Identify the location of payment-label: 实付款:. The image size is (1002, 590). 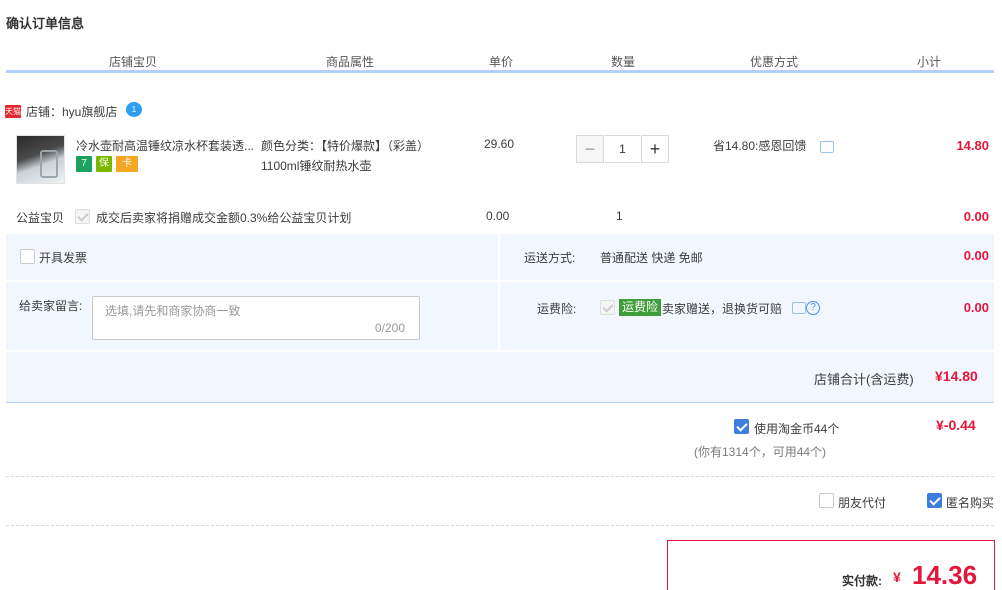
(862, 581).